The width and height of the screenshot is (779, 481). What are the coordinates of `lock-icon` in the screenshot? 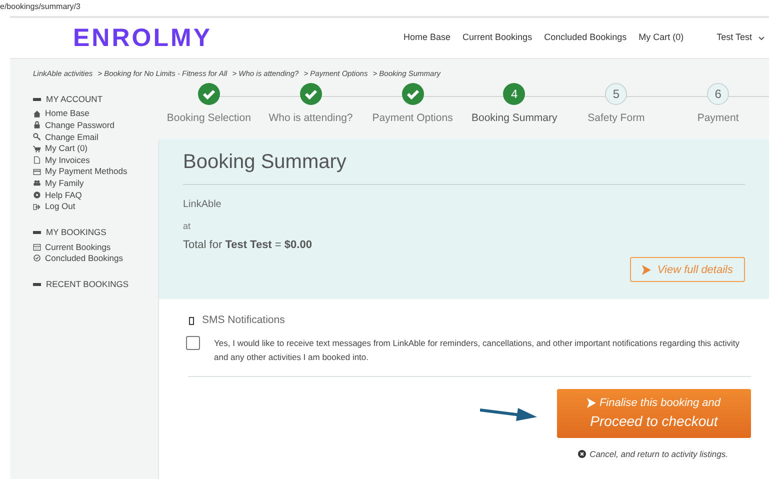 It's located at (37, 125).